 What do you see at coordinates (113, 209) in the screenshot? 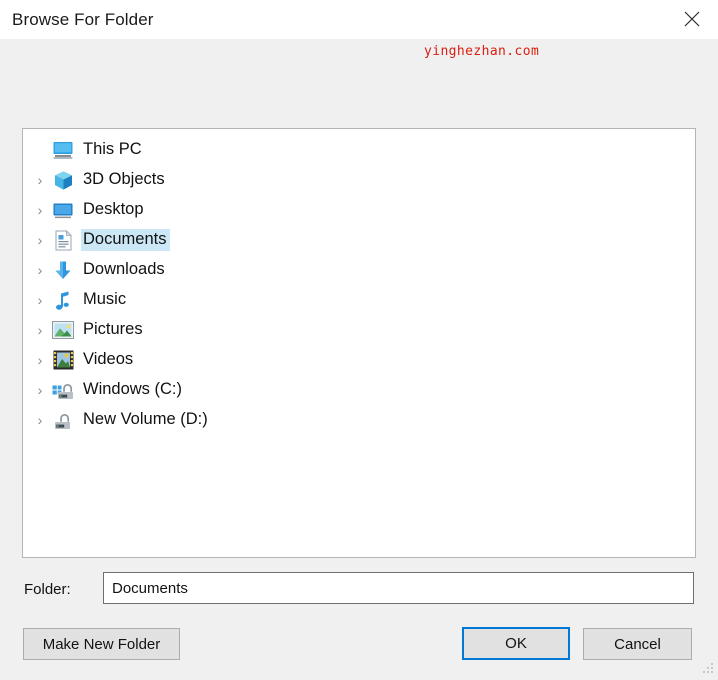
I see `tree-item-label: Desktop` at bounding box center [113, 209].